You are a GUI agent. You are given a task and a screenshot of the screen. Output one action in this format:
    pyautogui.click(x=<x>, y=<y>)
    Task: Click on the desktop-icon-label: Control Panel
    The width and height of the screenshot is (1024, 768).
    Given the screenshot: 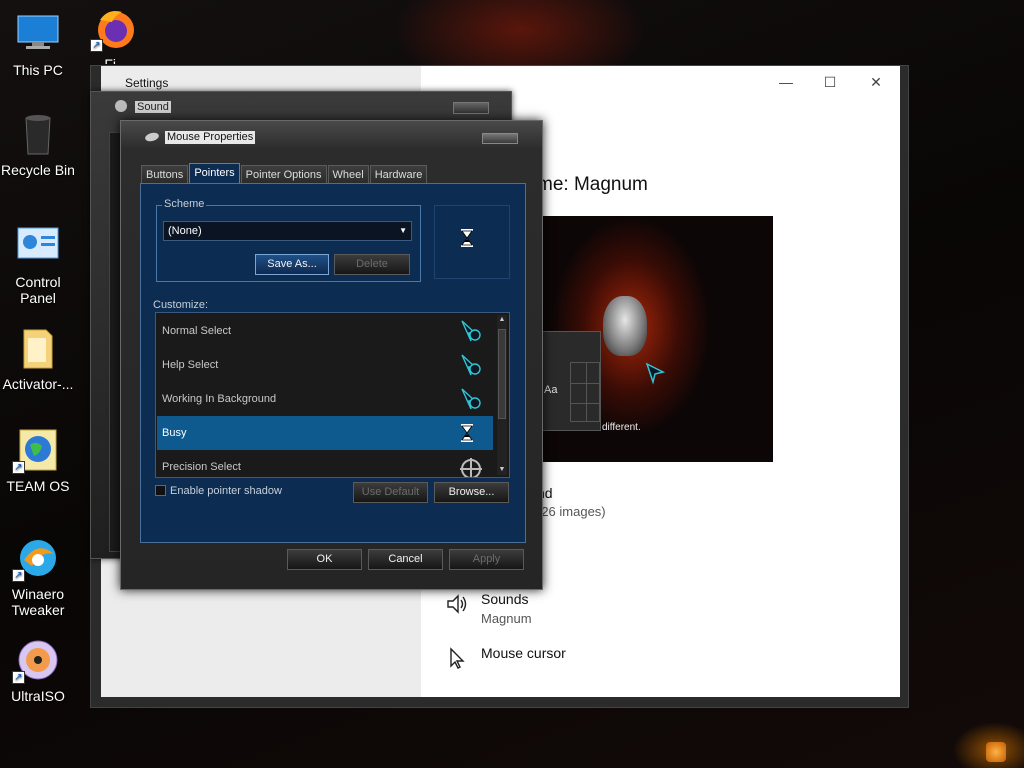 What is the action you would take?
    pyautogui.click(x=38, y=290)
    